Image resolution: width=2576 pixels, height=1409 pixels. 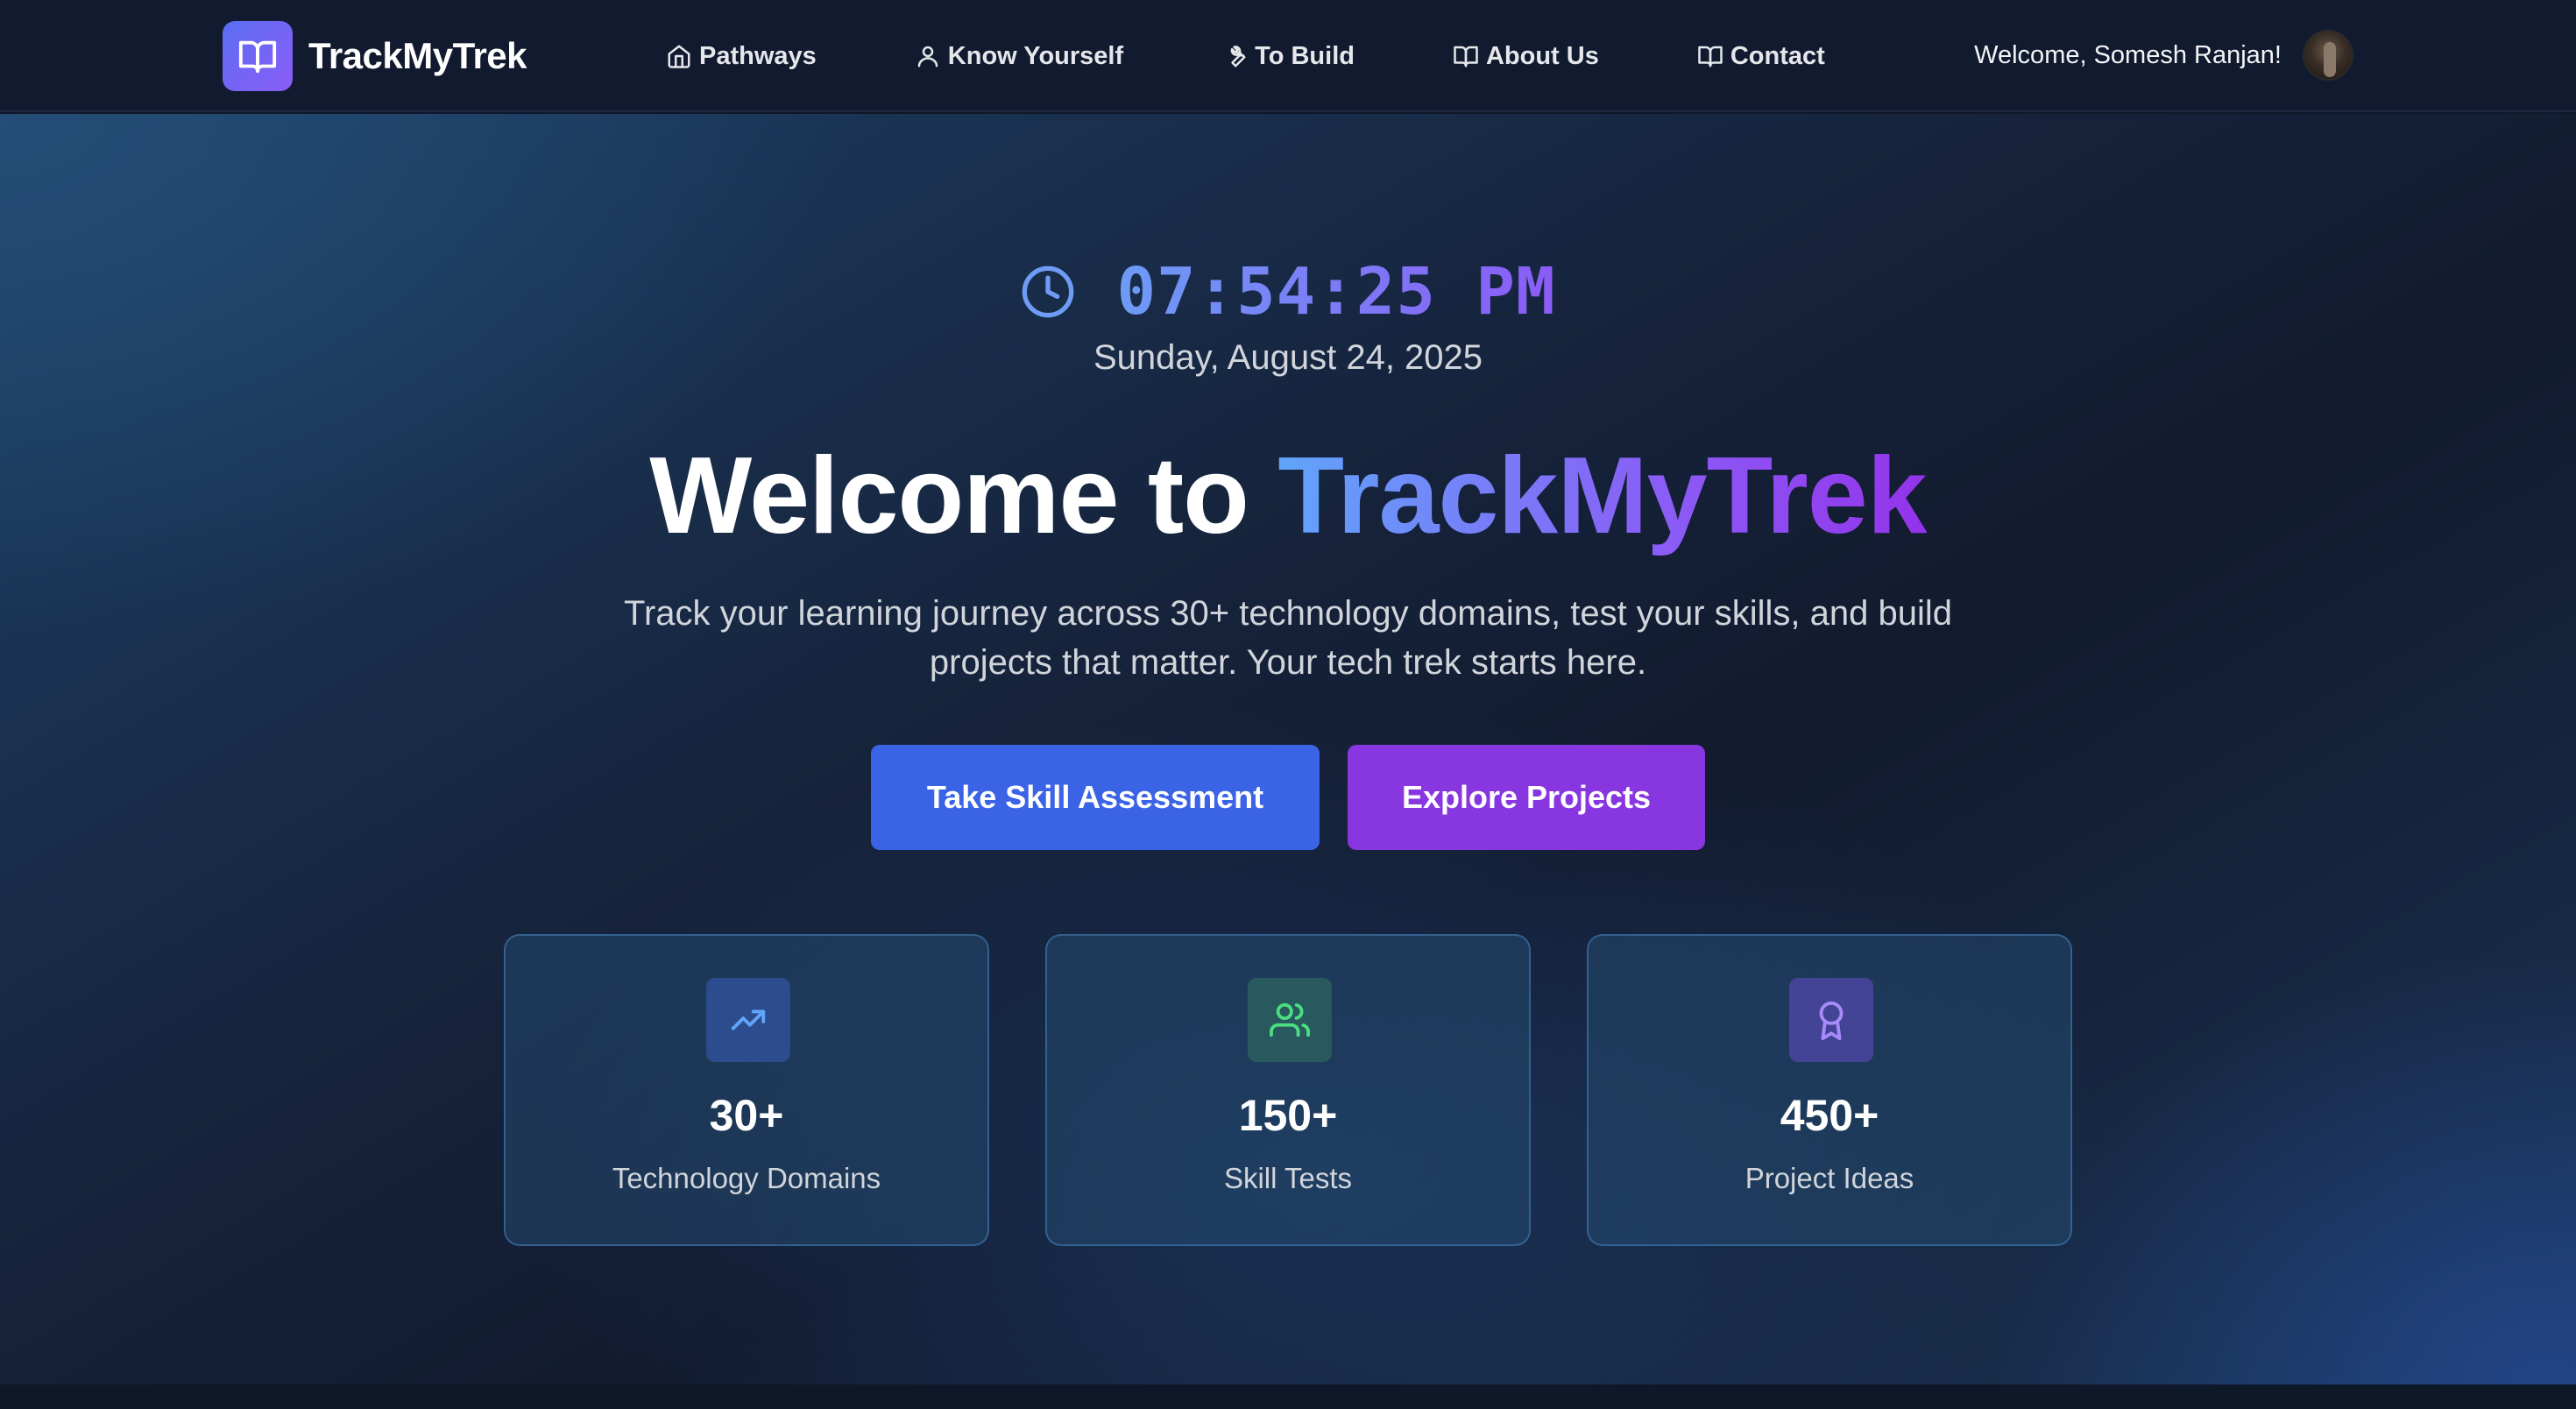 What do you see at coordinates (1305, 55) in the screenshot?
I see `nav-item-label: To Build` at bounding box center [1305, 55].